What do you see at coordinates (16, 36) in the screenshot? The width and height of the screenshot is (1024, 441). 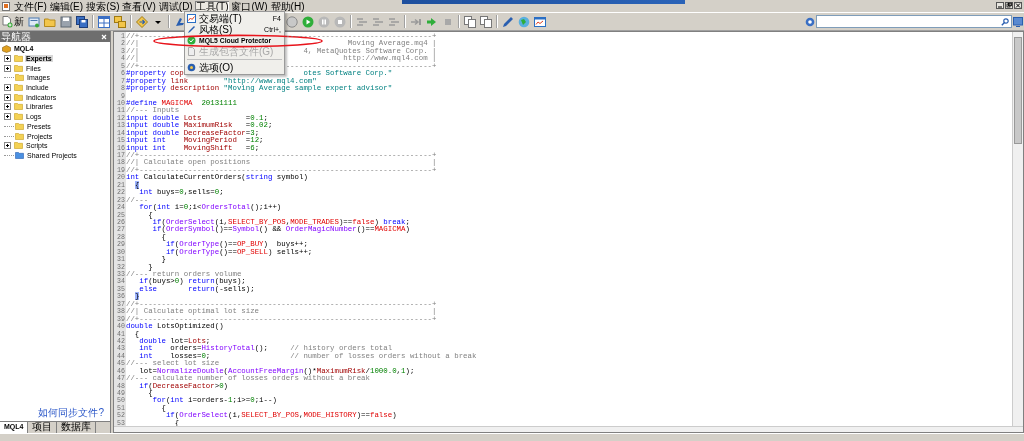 I see `panel-title: 导航器` at bounding box center [16, 36].